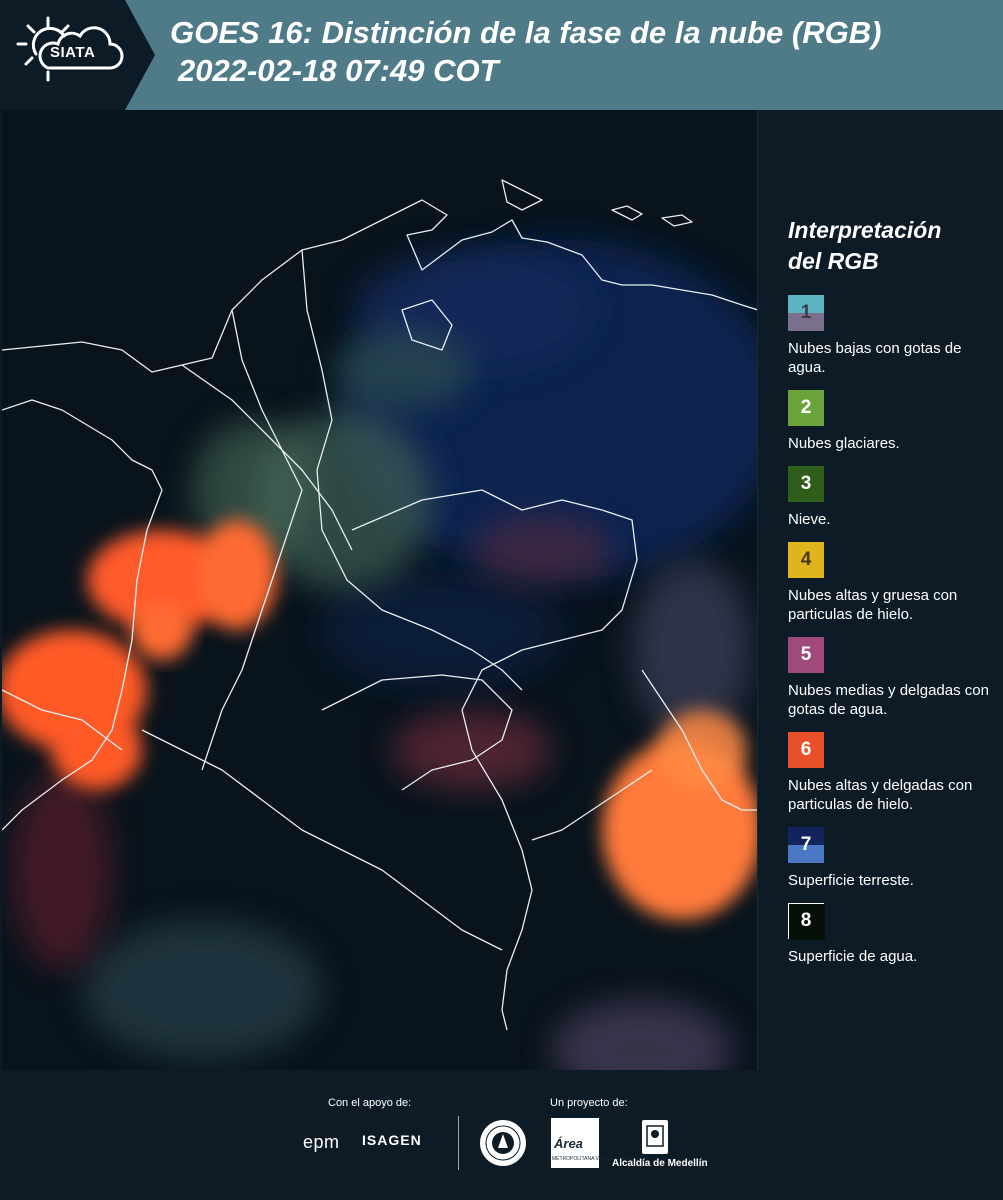 The width and height of the screenshot is (1003, 1200). I want to click on legend-item: 7 Superficie terreste., so click(890, 858).